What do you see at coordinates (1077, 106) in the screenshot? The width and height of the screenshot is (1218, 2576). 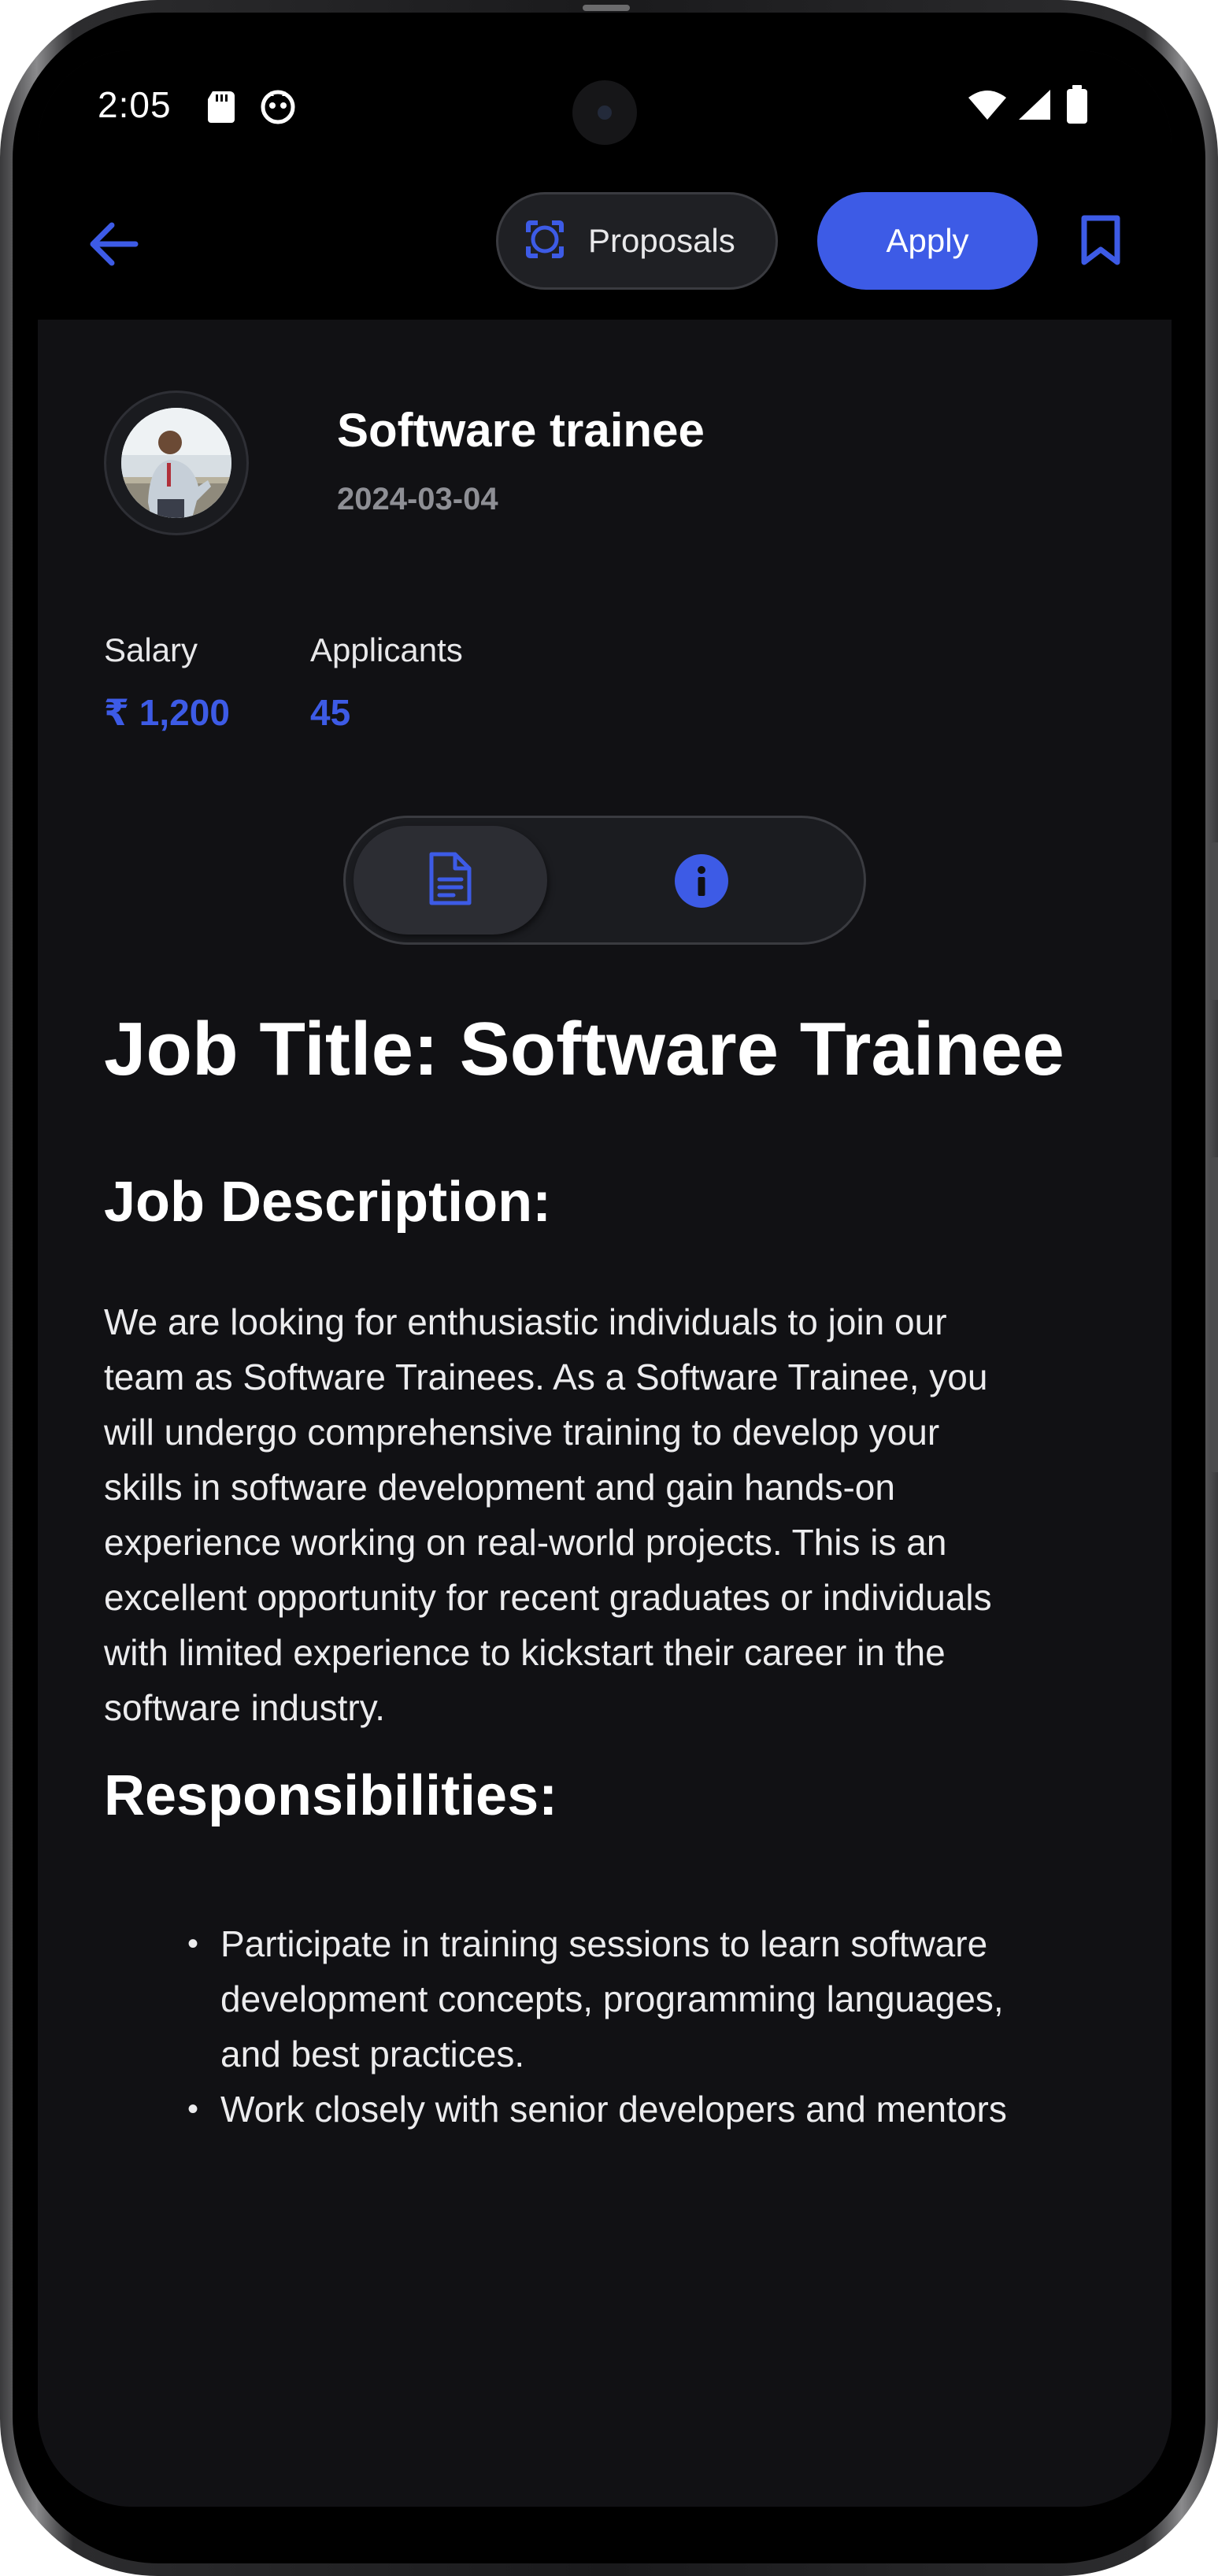 I see `battery-icon` at bounding box center [1077, 106].